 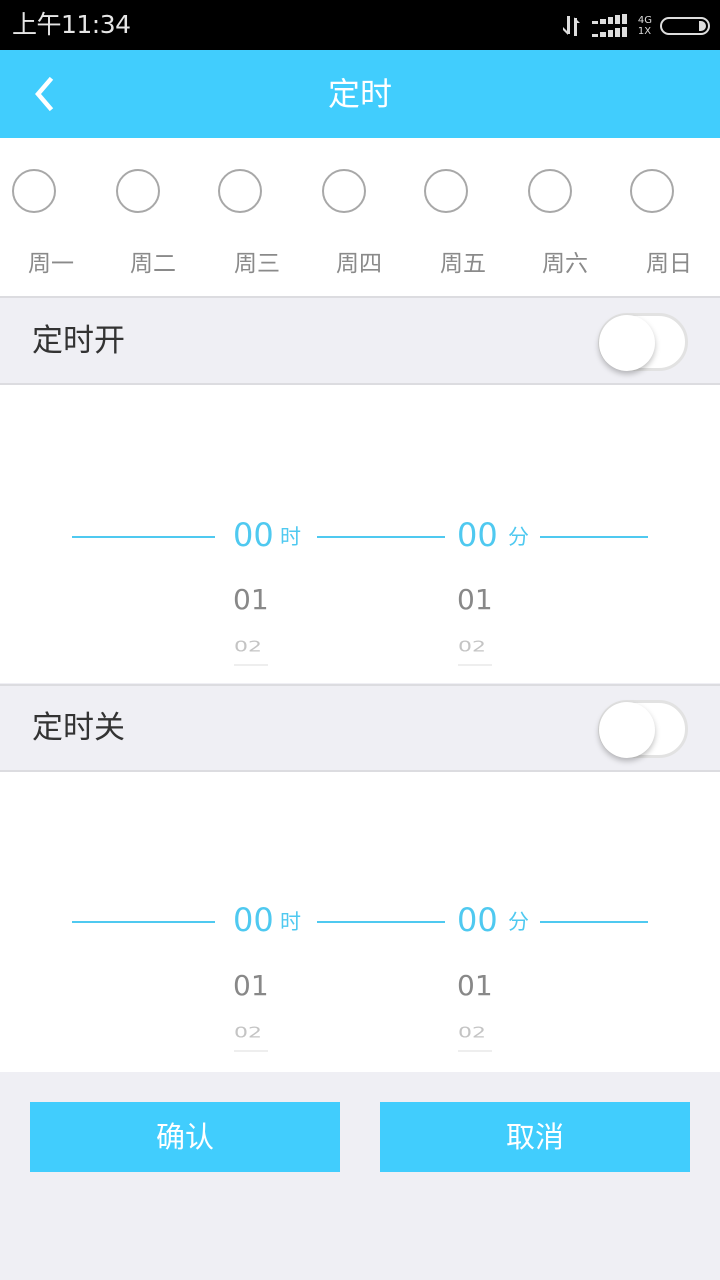 What do you see at coordinates (78, 341) in the screenshot?
I see `timer-on-label: 定时开` at bounding box center [78, 341].